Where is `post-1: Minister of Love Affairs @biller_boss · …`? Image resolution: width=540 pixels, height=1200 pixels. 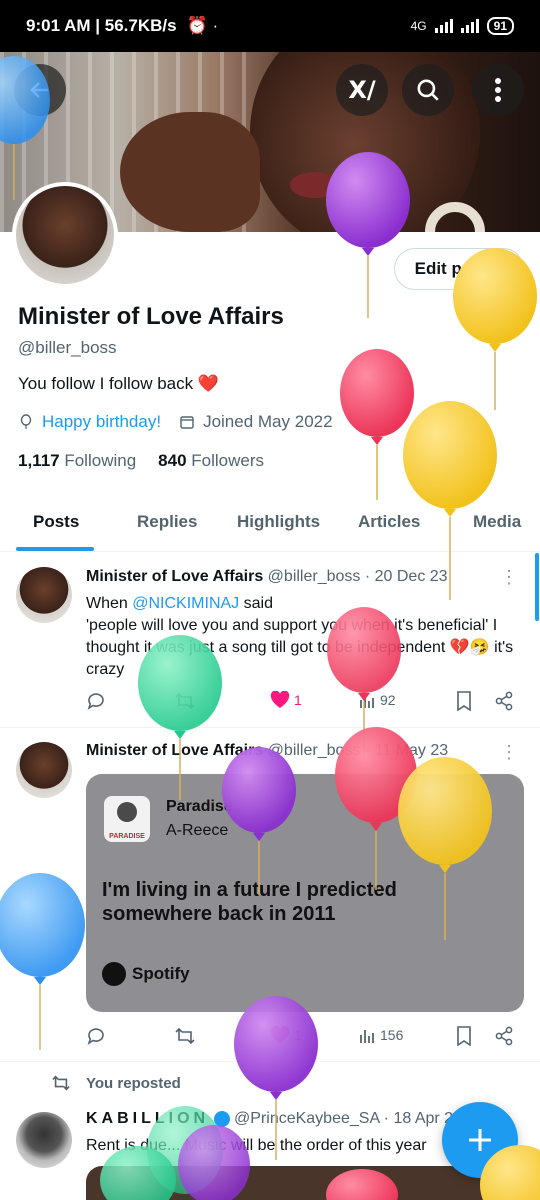 post-1: Minister of Love Affairs @biller_boss · … is located at coordinates (270, 640).